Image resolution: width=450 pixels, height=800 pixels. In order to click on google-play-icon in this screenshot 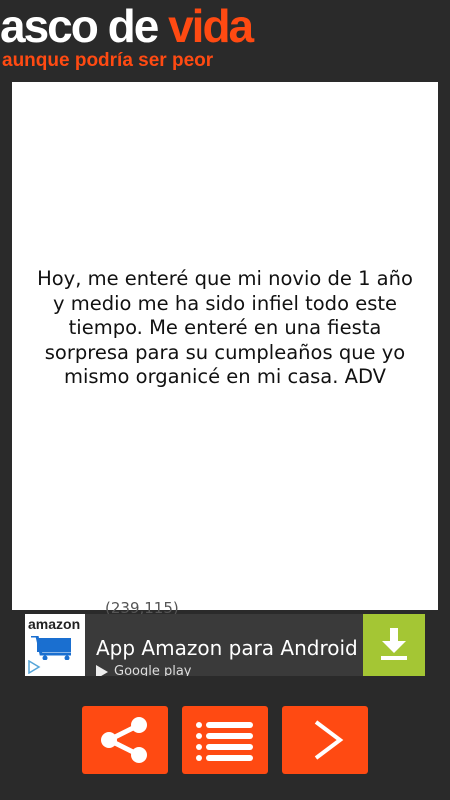, I will do `click(102, 670)`.